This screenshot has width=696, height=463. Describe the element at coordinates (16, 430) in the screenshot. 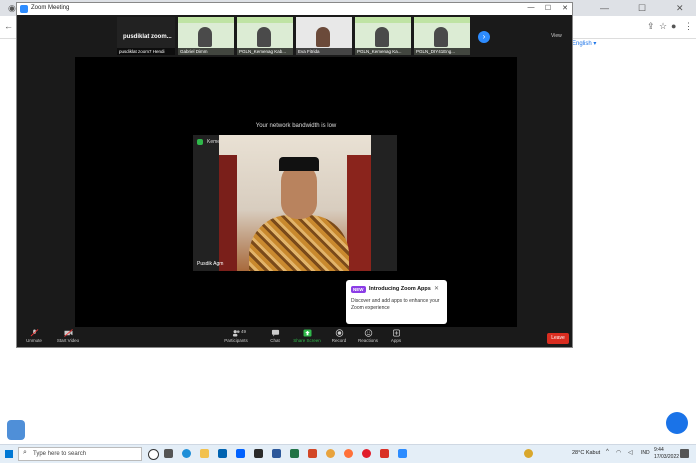

I see `shield-extension-icon` at that location.